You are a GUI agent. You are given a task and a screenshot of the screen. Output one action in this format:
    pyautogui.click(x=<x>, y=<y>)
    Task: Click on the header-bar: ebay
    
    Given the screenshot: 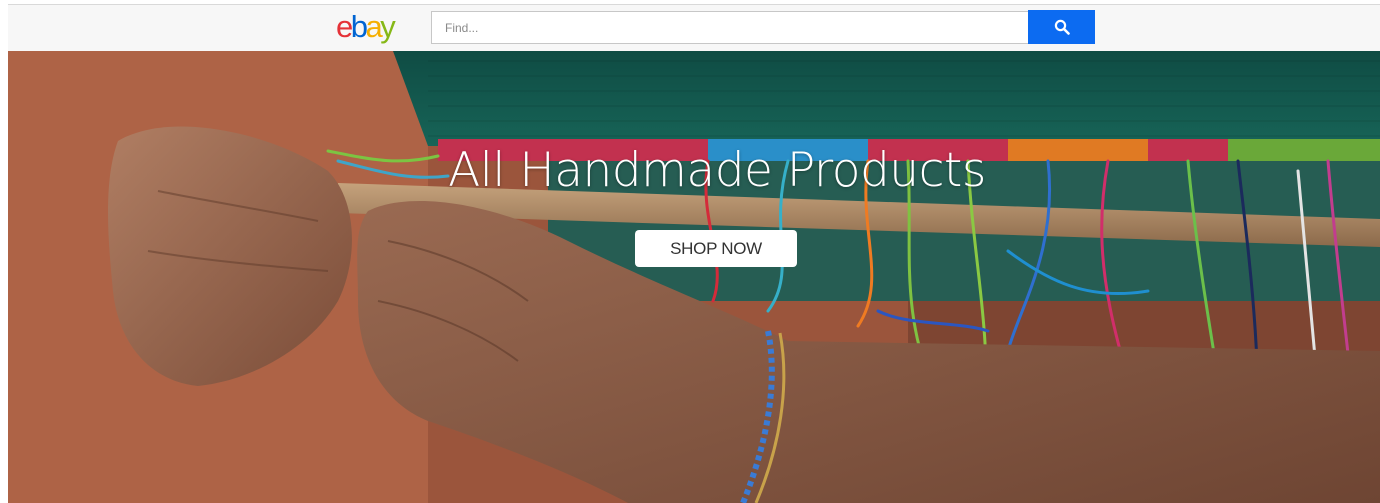 What is the action you would take?
    pyautogui.click(x=694, y=27)
    